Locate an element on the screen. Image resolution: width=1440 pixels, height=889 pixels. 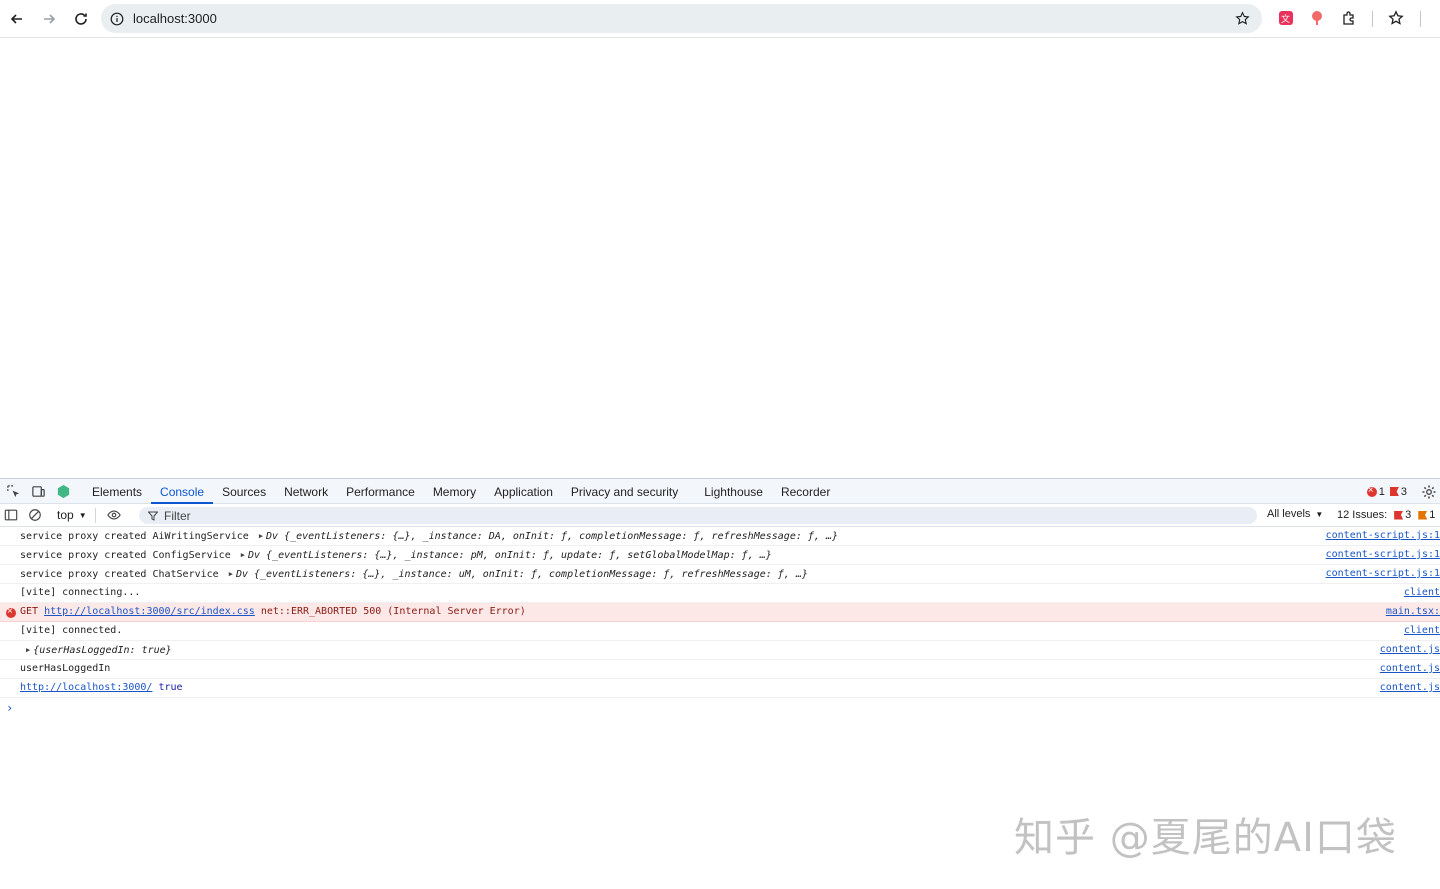
issue-flag-icon is located at coordinates (1394, 491).